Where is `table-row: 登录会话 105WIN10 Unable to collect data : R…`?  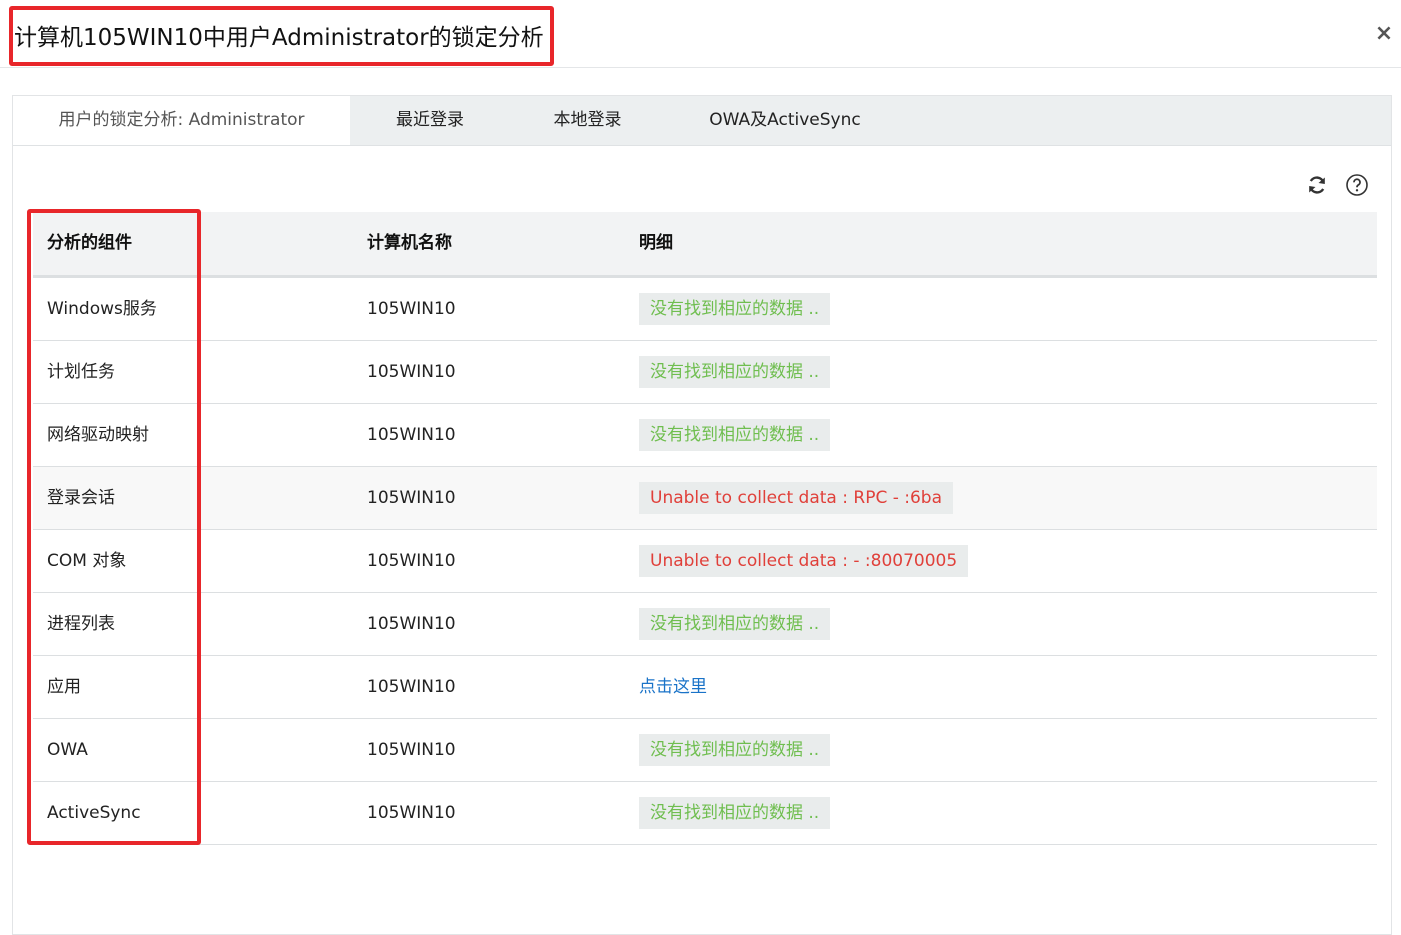
table-row: 登录会话 105WIN10 Unable to collect data : R… is located at coordinates (705, 498).